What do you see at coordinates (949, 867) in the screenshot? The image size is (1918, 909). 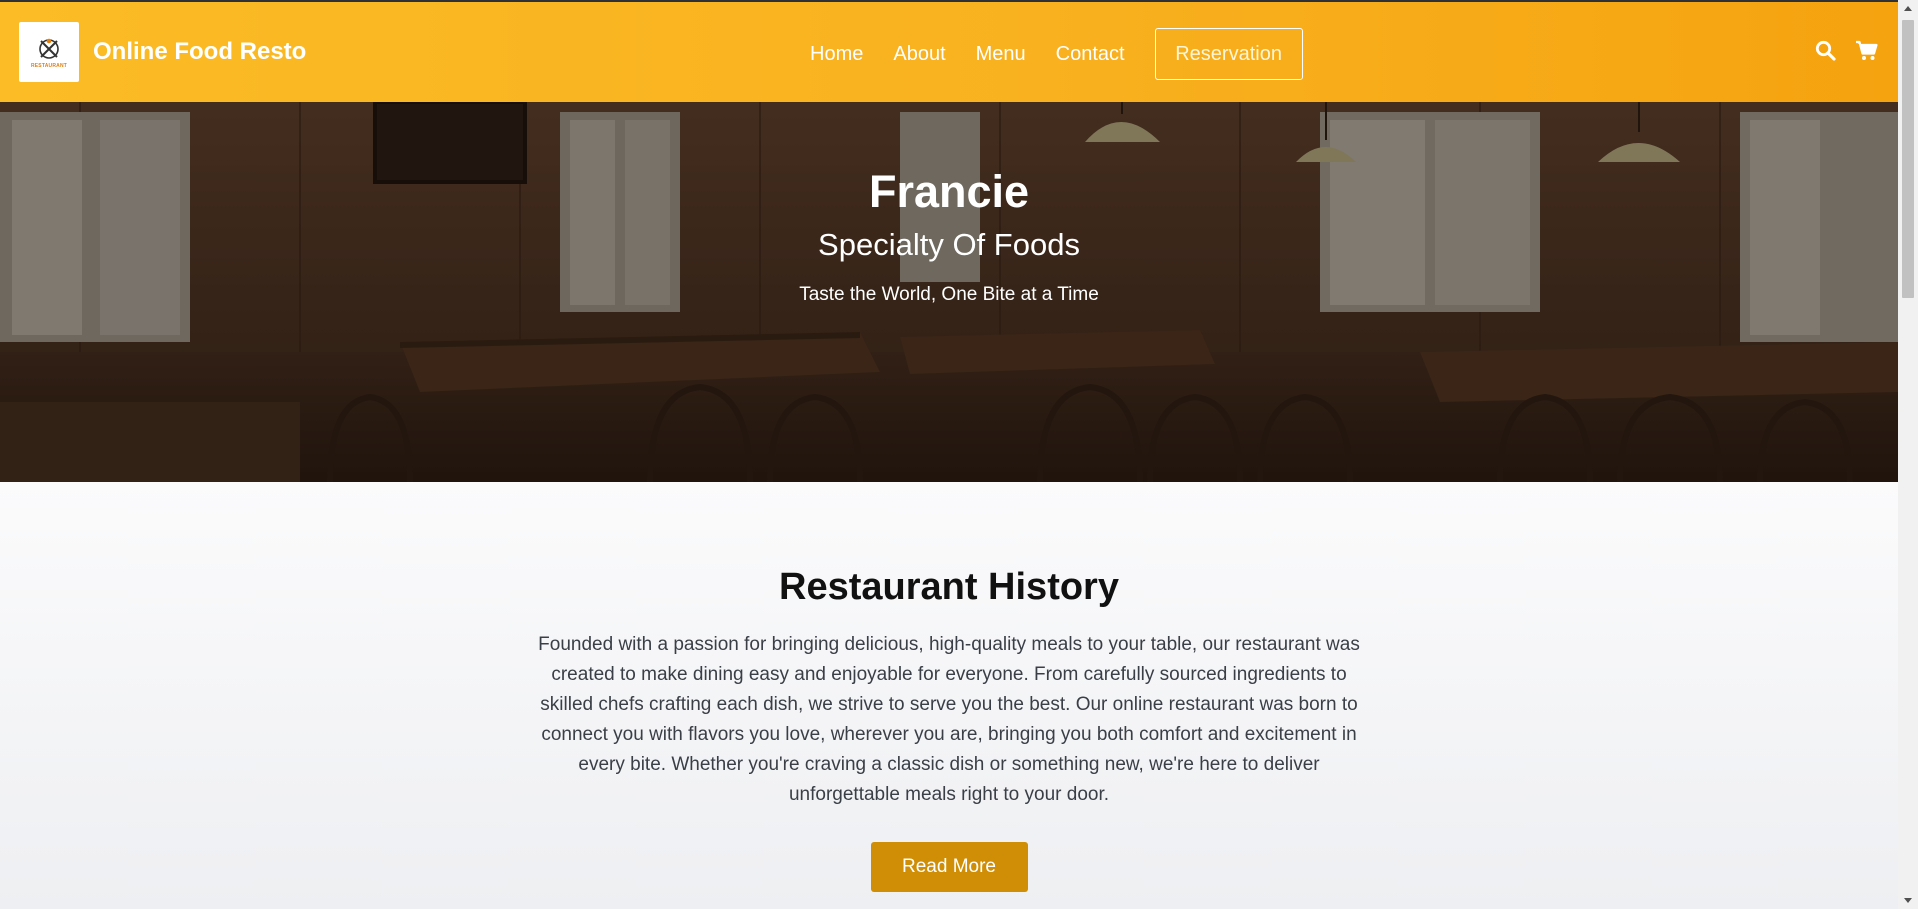 I see `read-more-button: Read More` at bounding box center [949, 867].